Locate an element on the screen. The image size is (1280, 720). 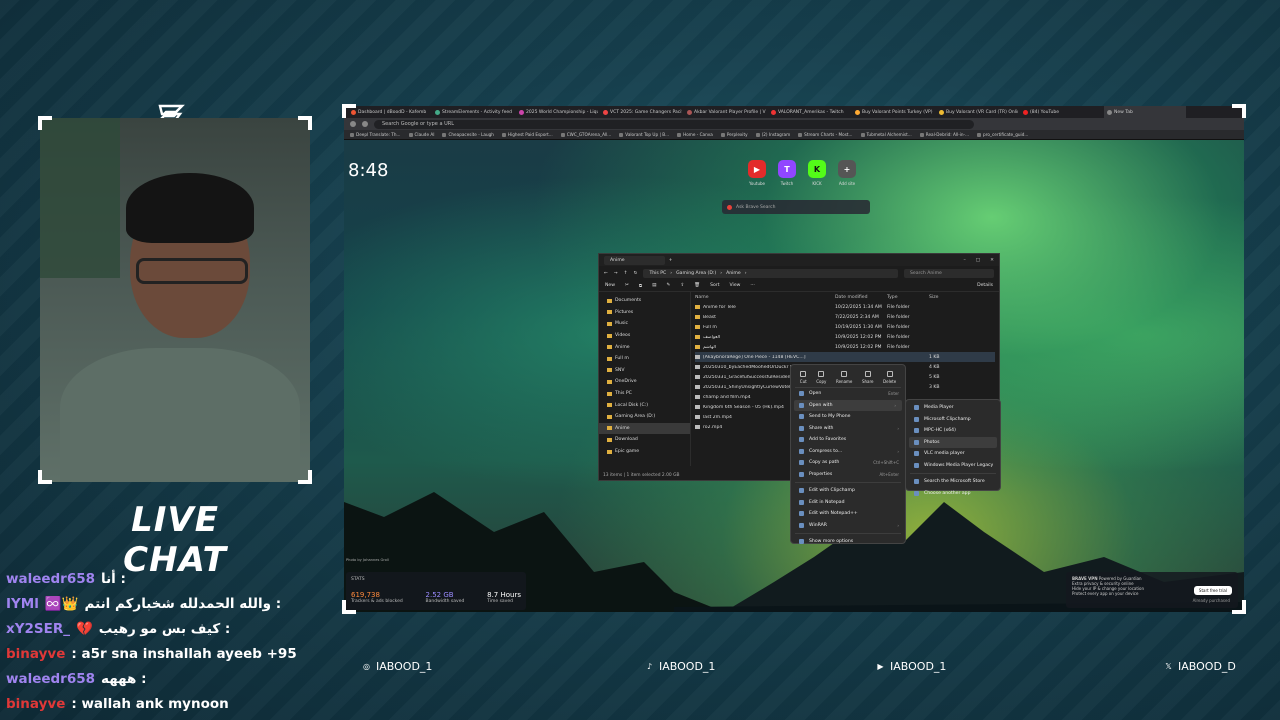
column-type: Type is located at coordinates (908, 297).